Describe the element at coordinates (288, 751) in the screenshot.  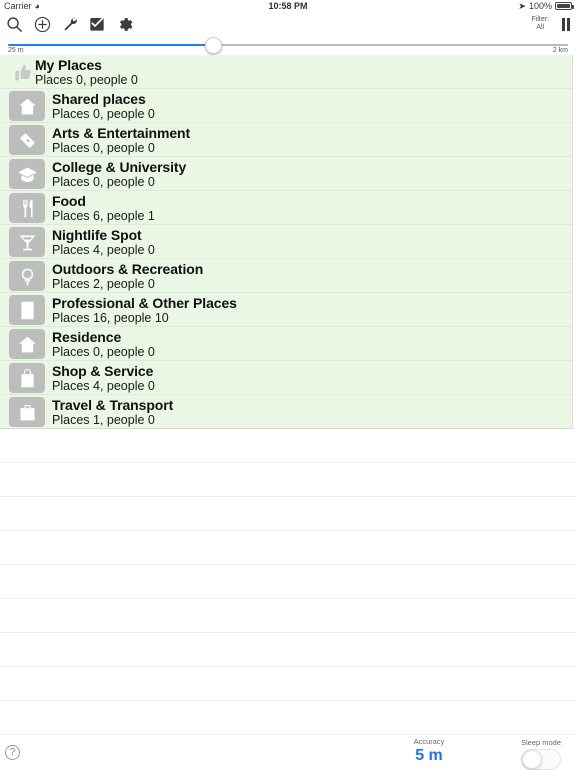
I see `bottom-bar: ? Accuracy 5 m Sleep mode` at that location.